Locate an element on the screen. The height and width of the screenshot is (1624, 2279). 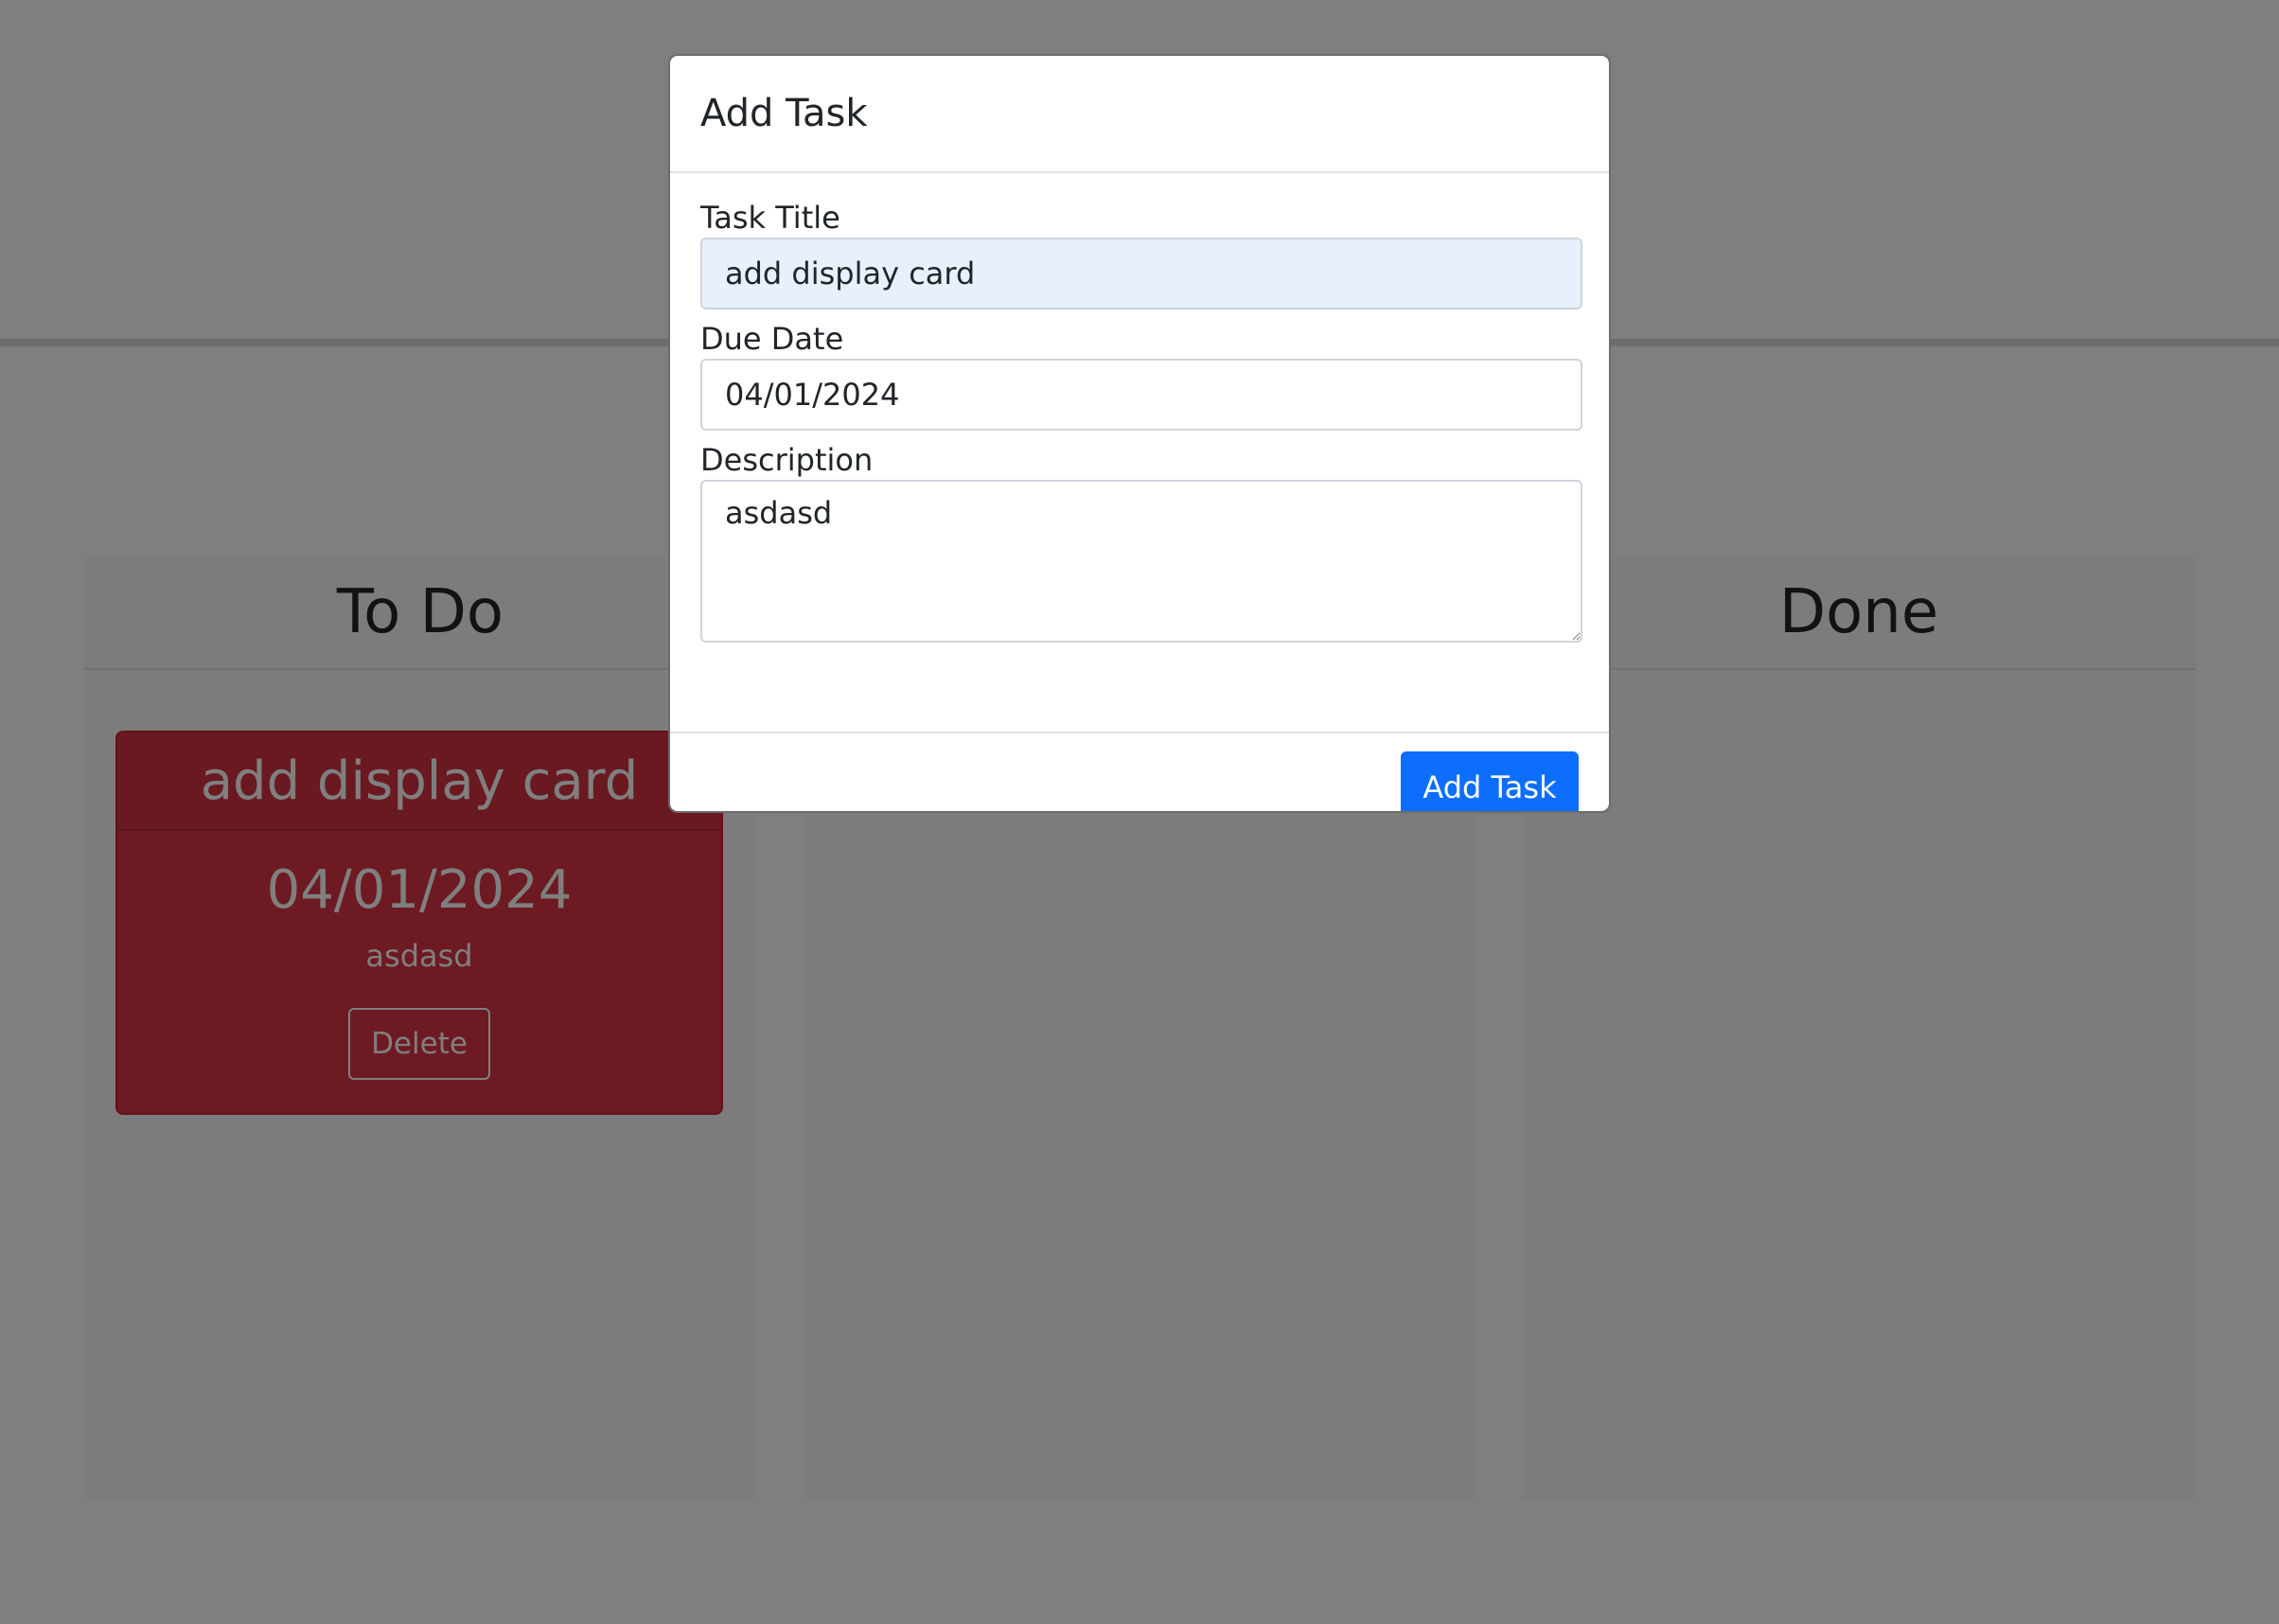
description-textarea: asdasd is located at coordinates (1141, 561).